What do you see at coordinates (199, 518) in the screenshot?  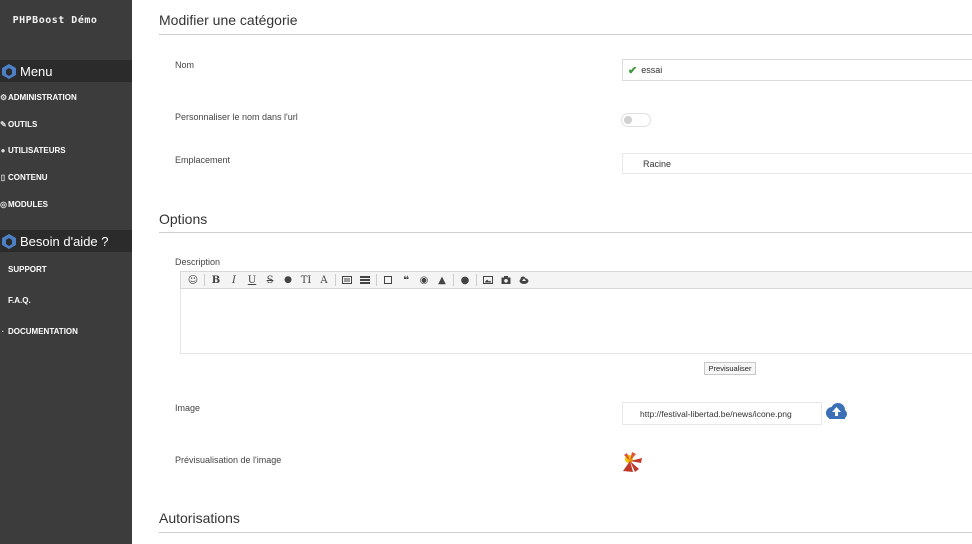 I see `authorizations-section-title: Autorisations` at bounding box center [199, 518].